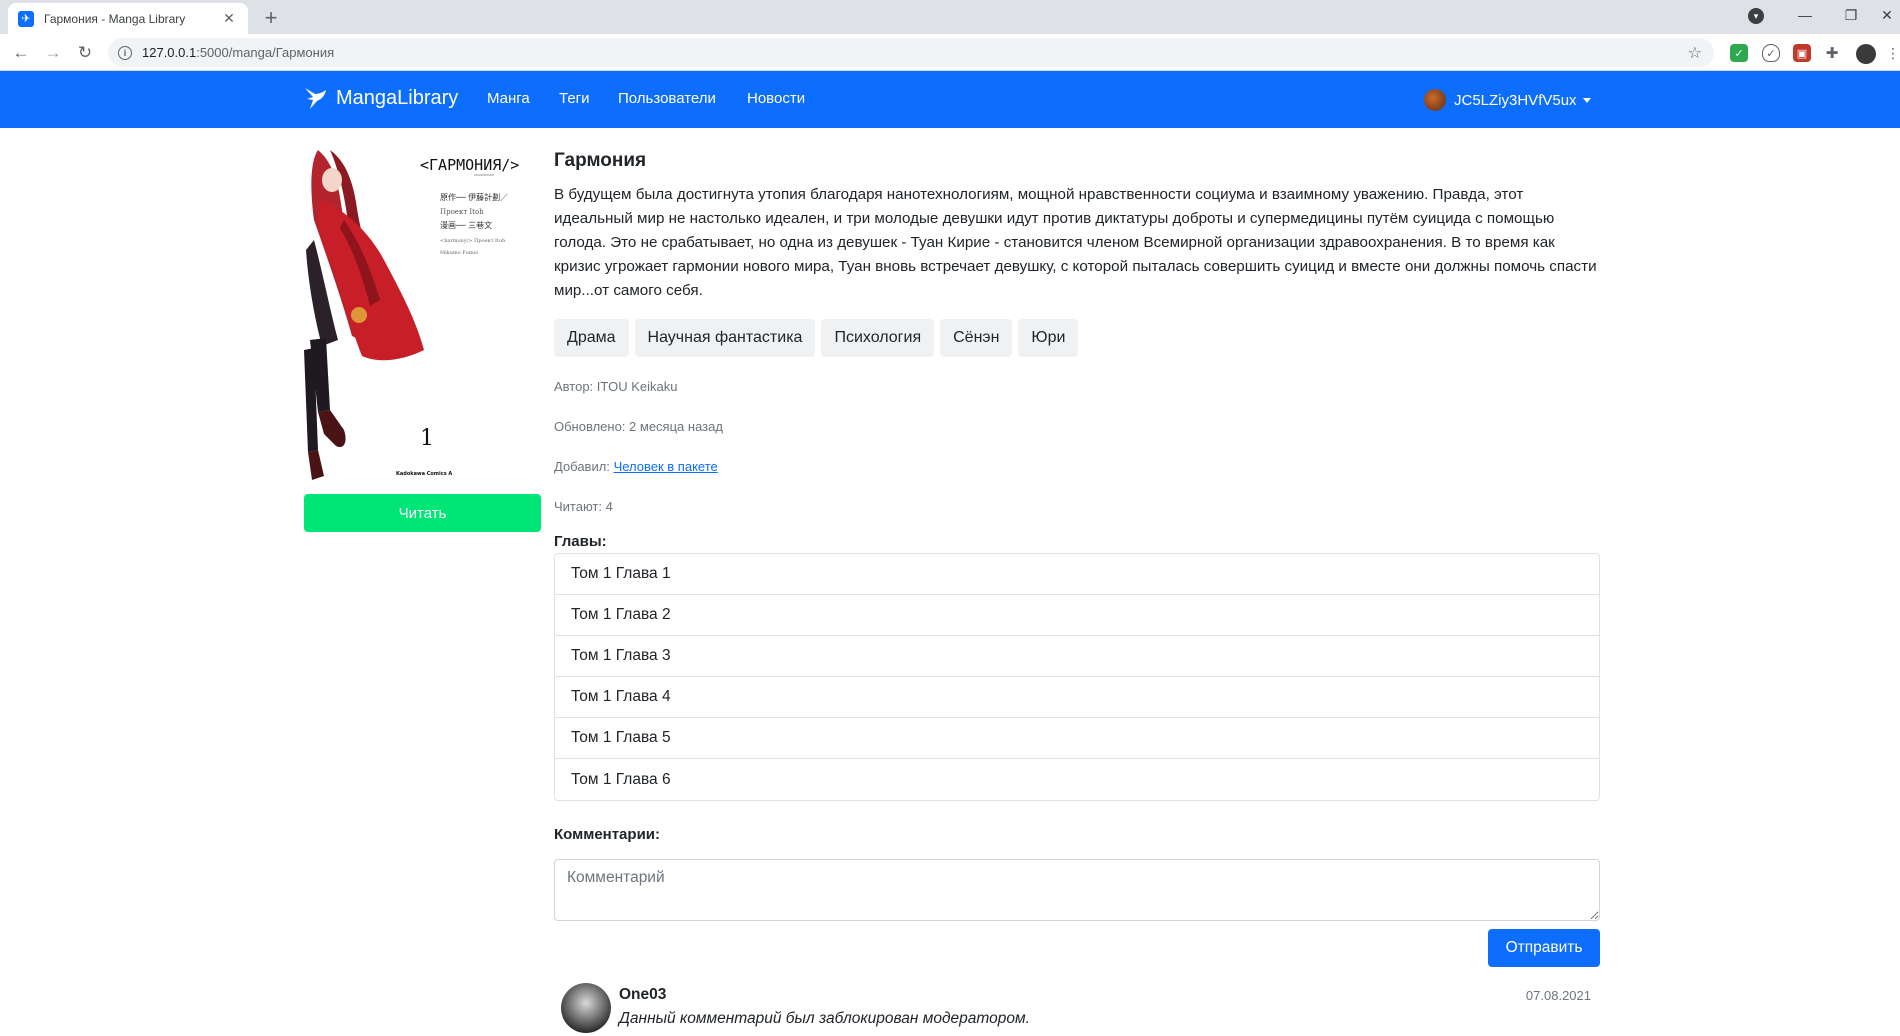  I want to click on close-window-button: ✕, so click(1887, 15).